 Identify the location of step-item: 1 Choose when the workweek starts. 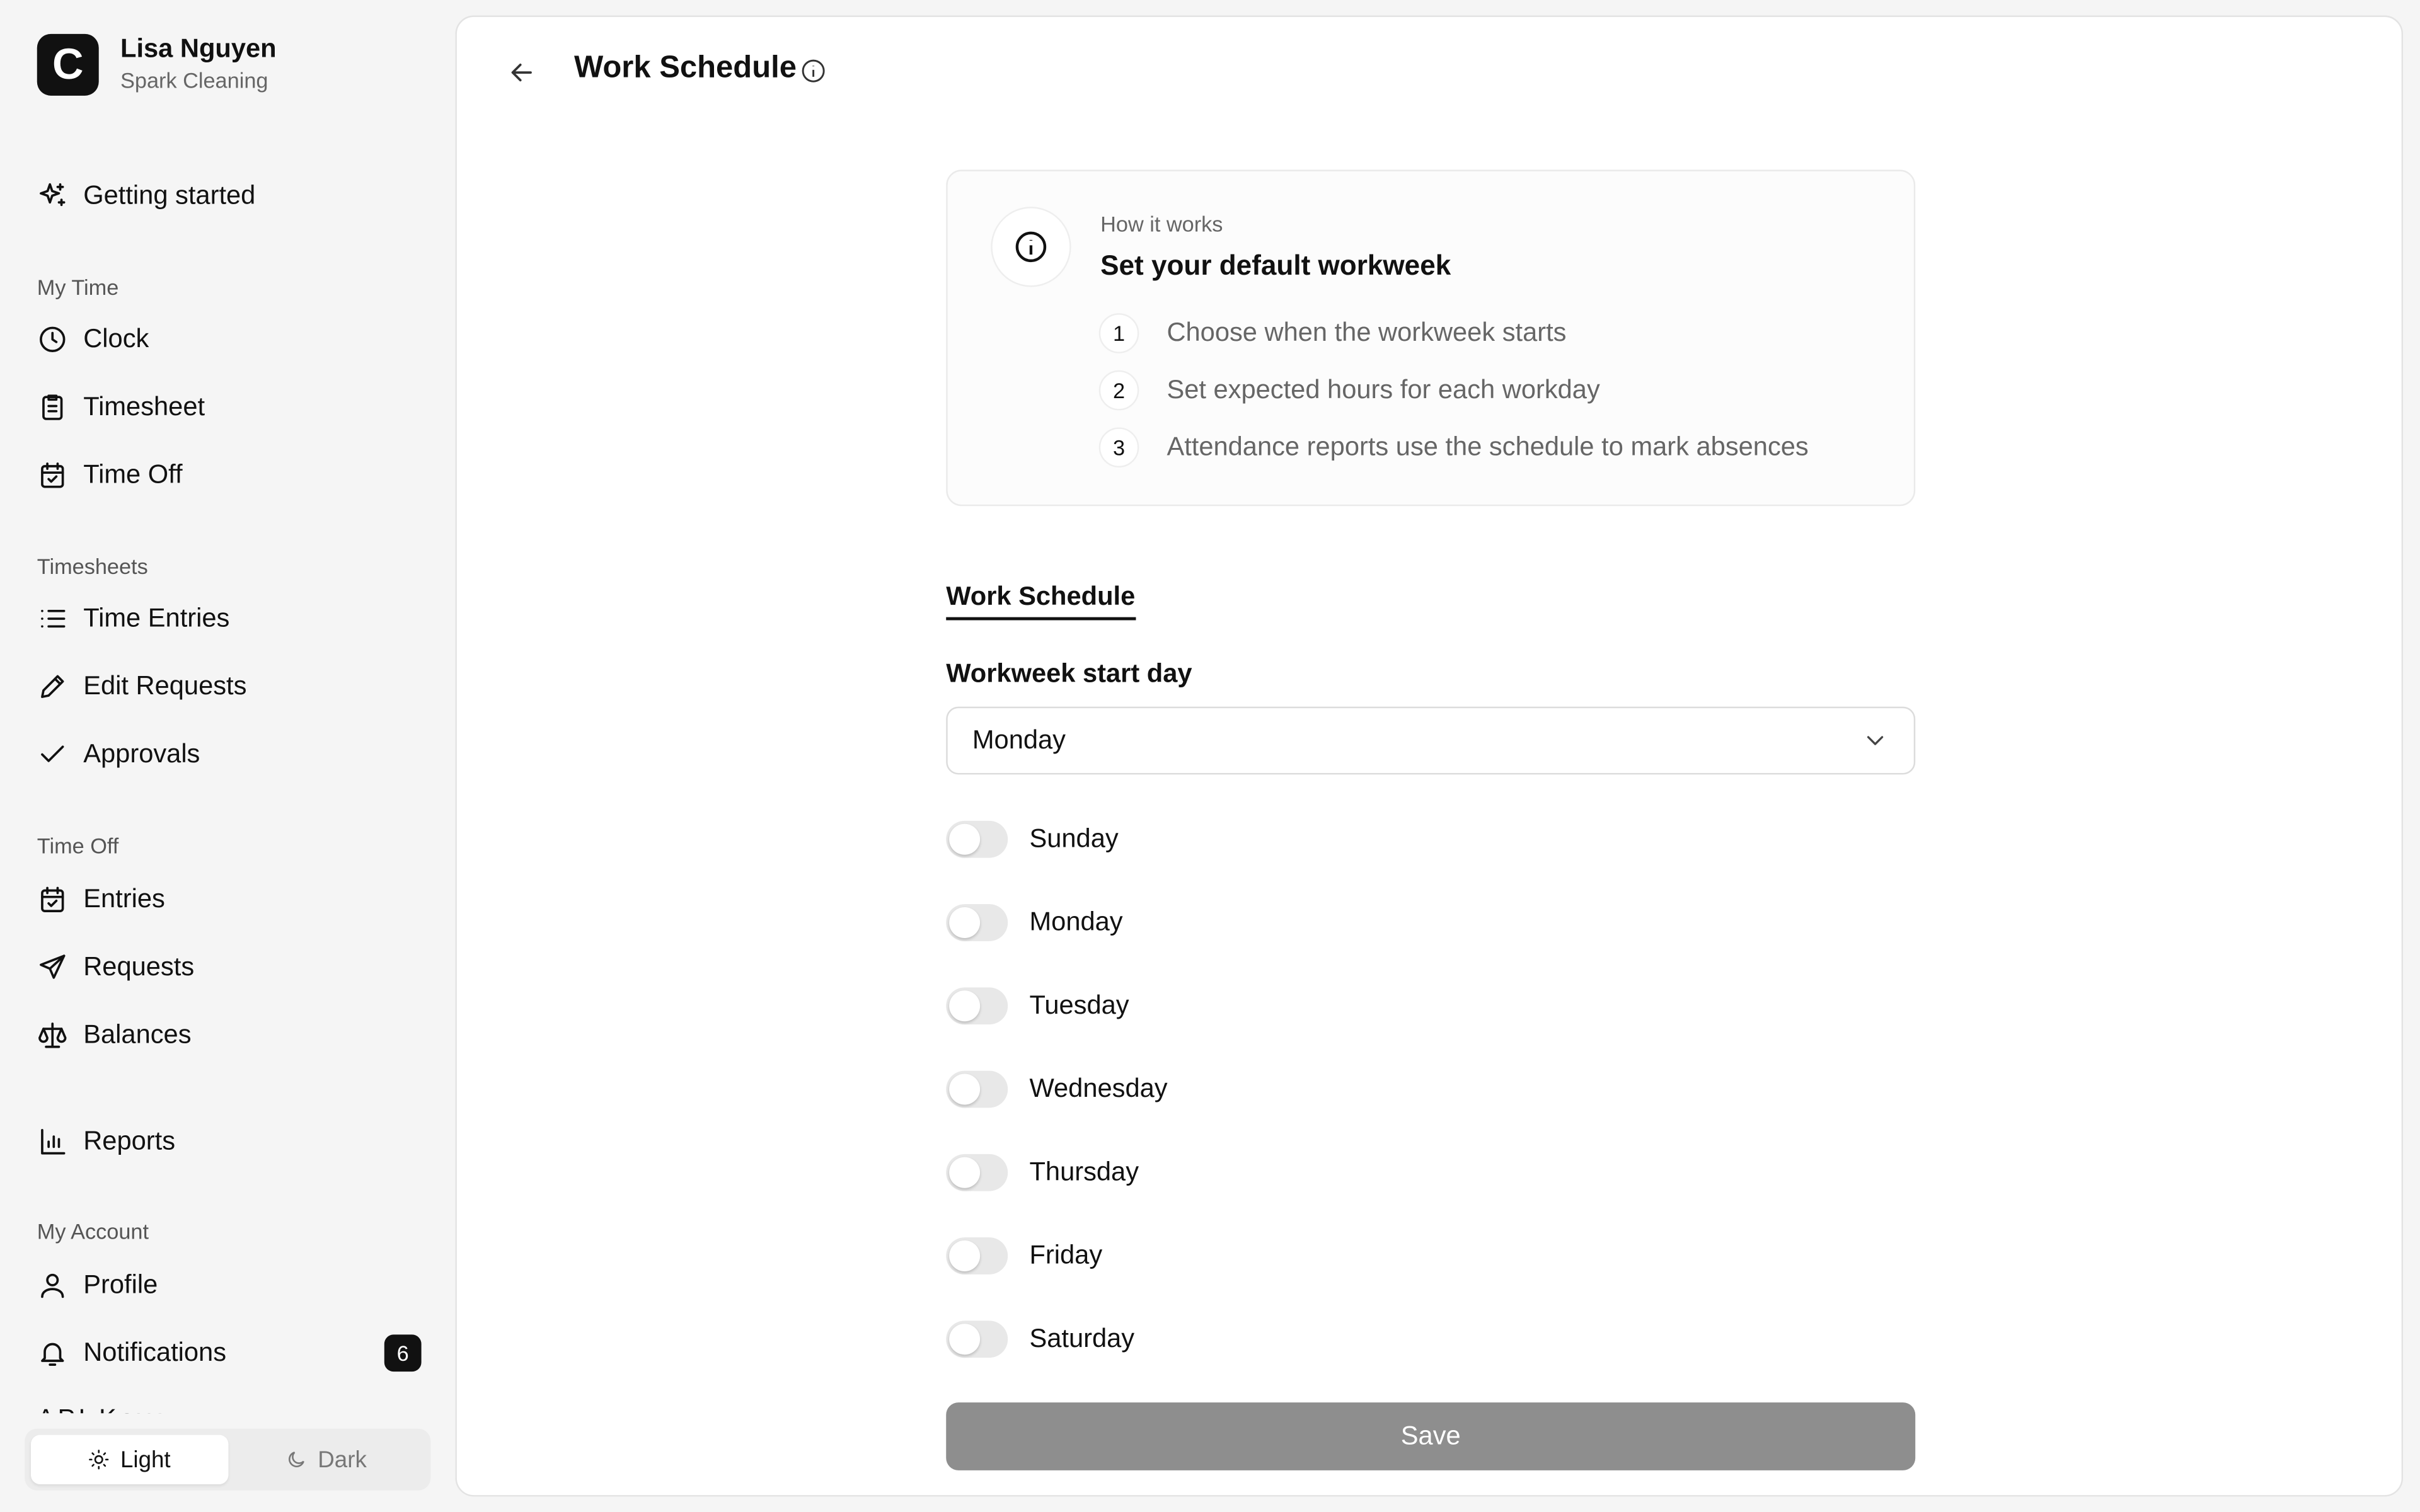
(1332, 333).